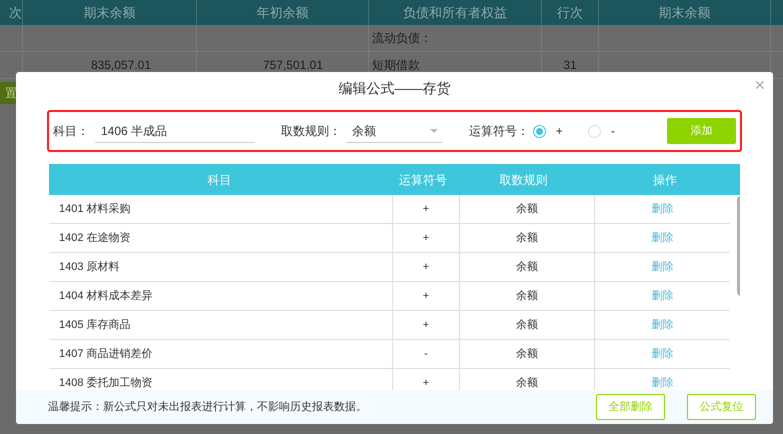 The height and width of the screenshot is (434, 783). Describe the element at coordinates (282, 13) in the screenshot. I see `column-header: 年初余额` at that location.